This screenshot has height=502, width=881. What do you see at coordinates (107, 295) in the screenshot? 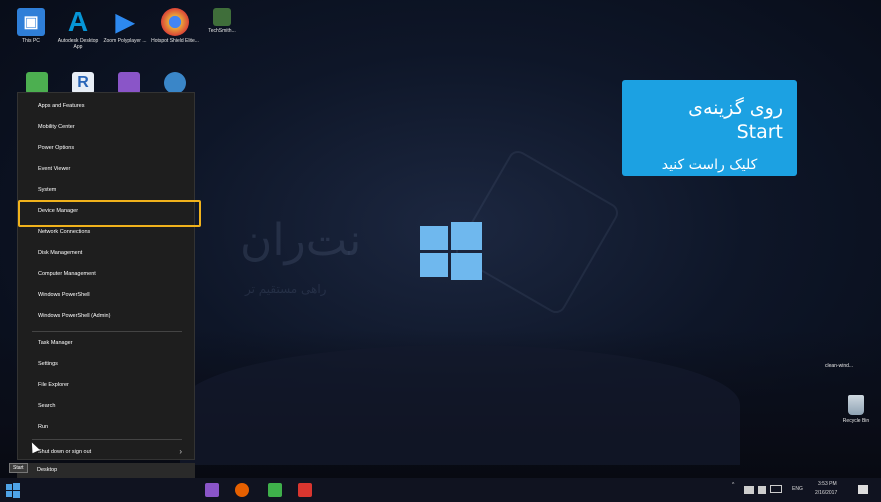
I see `menu-item-windows-powershell: Windows PowerShell` at bounding box center [107, 295].